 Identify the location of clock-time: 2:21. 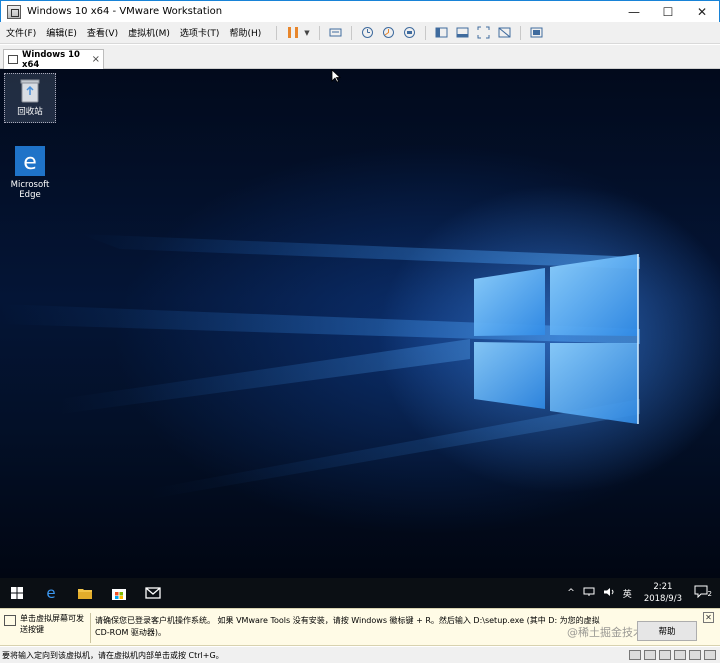
(663, 587).